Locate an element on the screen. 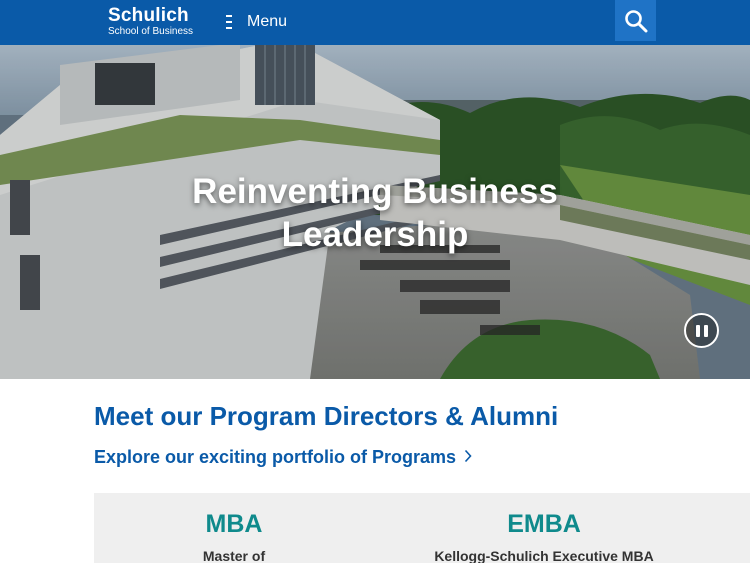 This screenshot has height=563, width=750. program-card-emba: EMBA Kellogg-Schulich Executive MBA is located at coordinates (544, 528).